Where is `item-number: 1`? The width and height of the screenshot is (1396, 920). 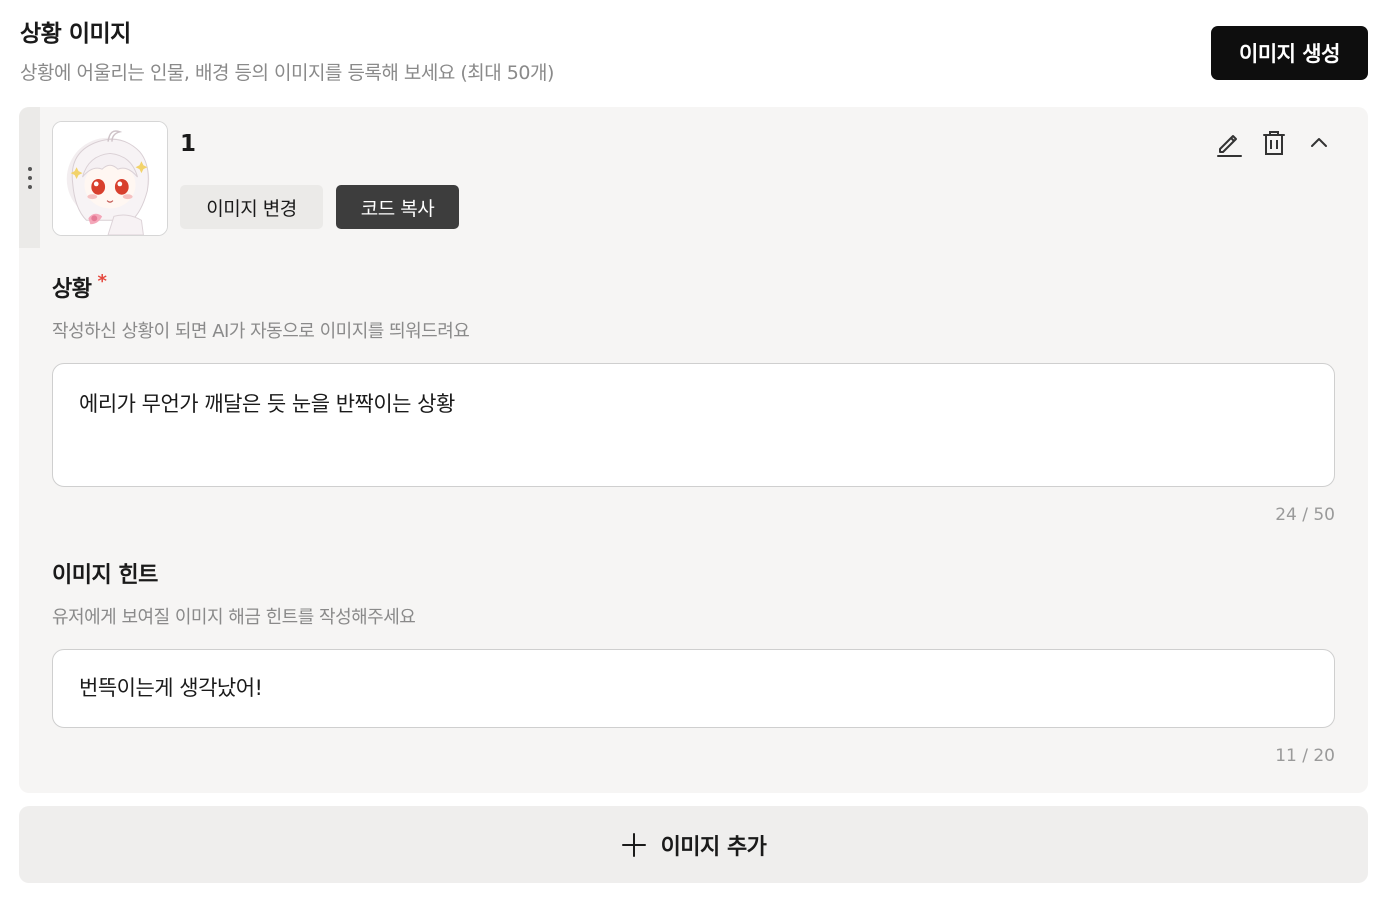
item-number: 1 is located at coordinates (188, 144).